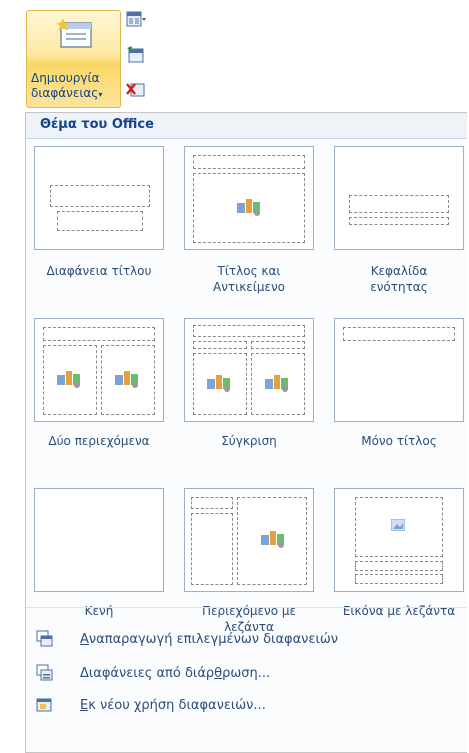 The height and width of the screenshot is (753, 469). What do you see at coordinates (67, 85) in the screenshot?
I see `new-slide-label: Δημιουργία διαφάνειας▾` at bounding box center [67, 85].